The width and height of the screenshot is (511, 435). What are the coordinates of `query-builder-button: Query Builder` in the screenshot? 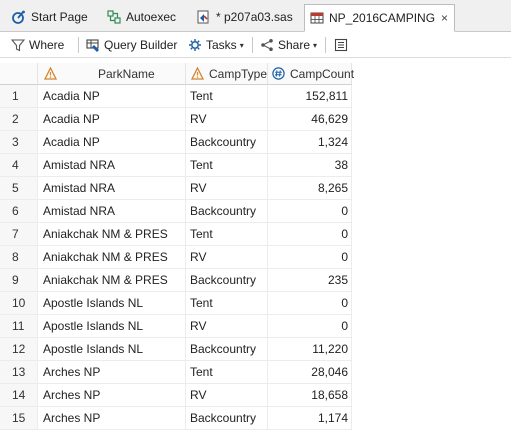 It's located at (131, 45).